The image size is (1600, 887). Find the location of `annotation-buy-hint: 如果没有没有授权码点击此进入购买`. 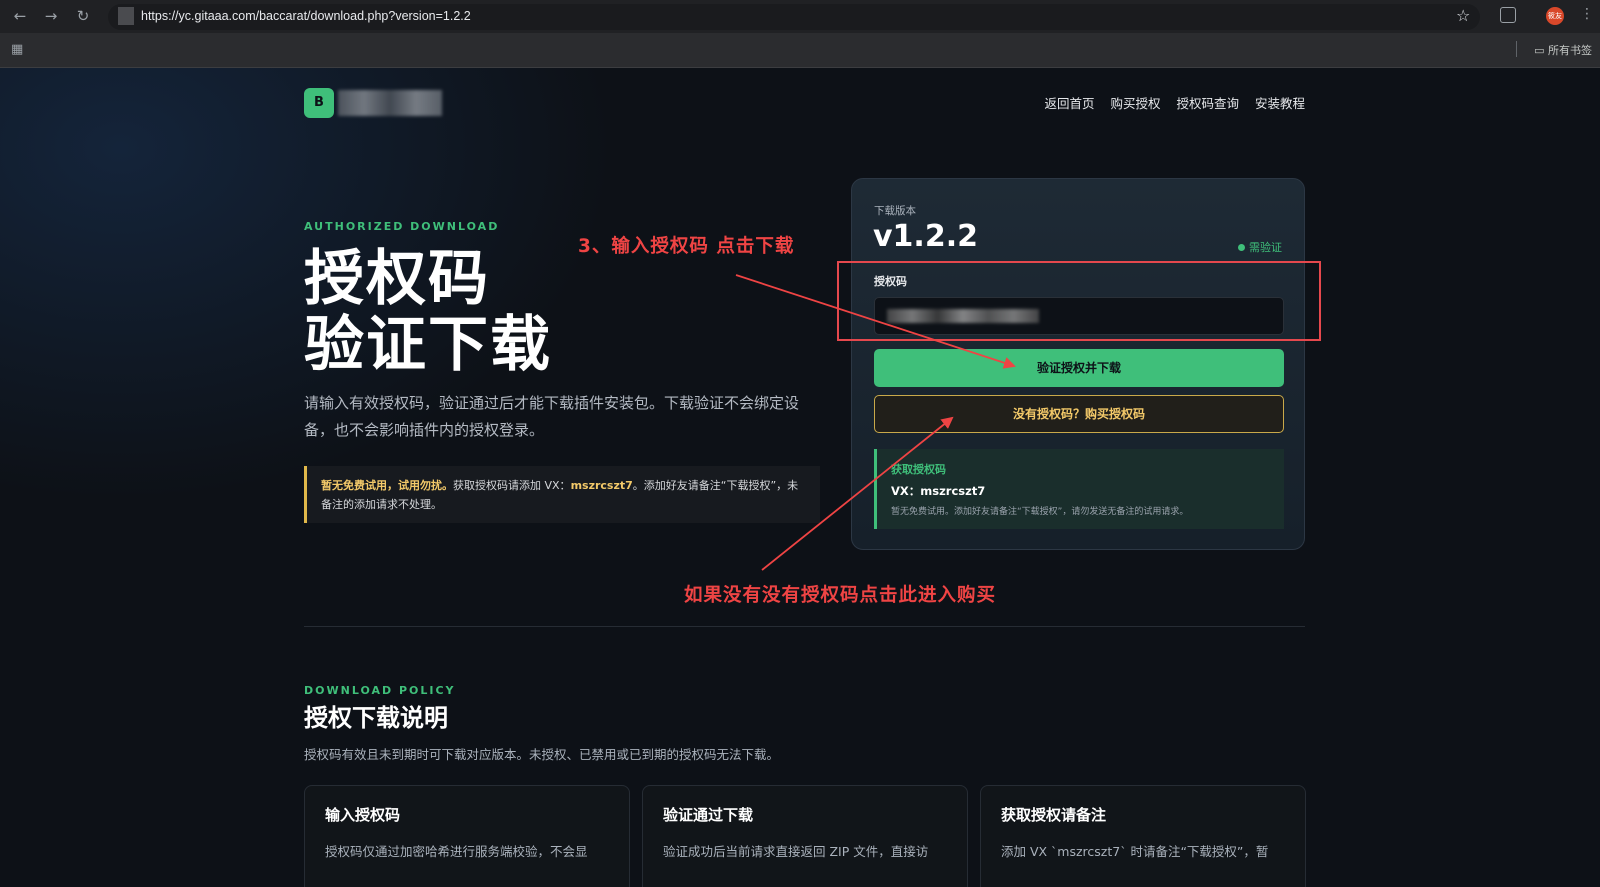

annotation-buy-hint: 如果没有没有授权码点击此进入购买 is located at coordinates (840, 595).